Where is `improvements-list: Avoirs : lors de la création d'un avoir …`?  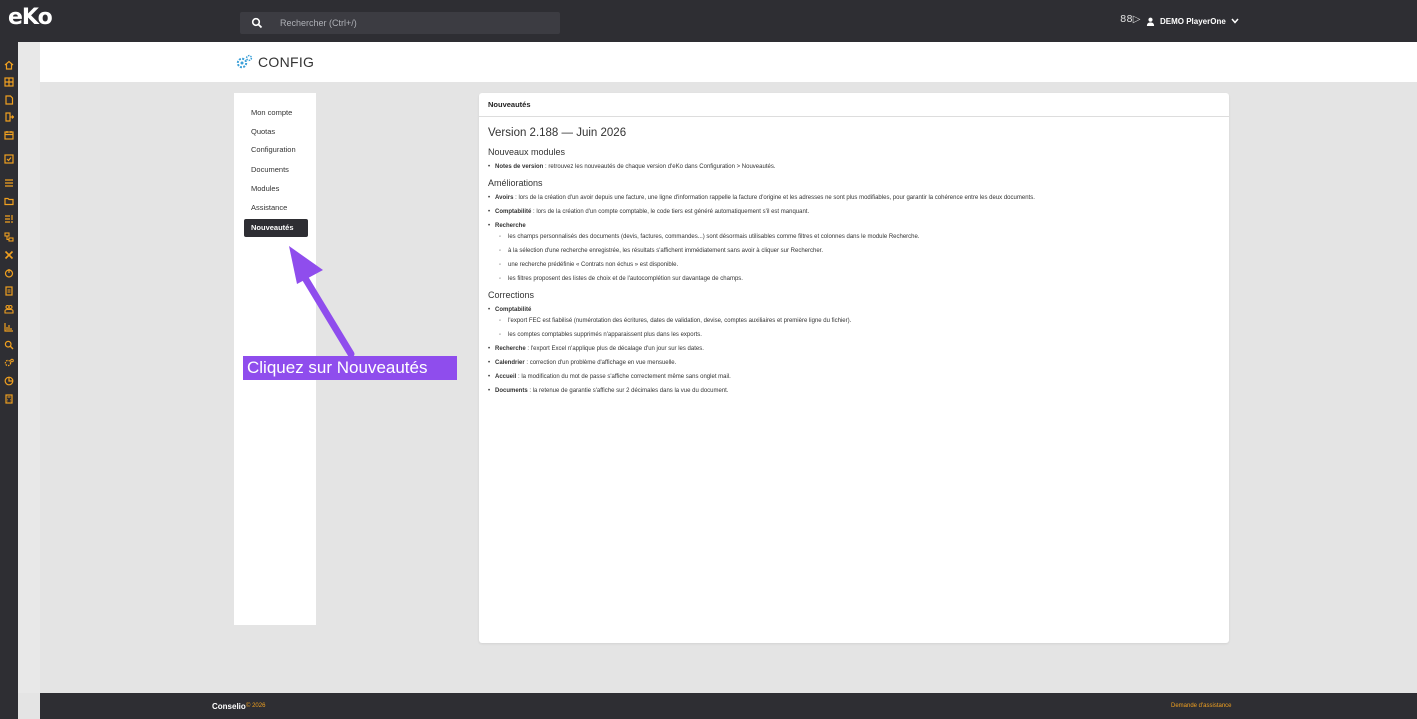 improvements-list: Avoirs : lors de la création d'un avoir … is located at coordinates (854, 239).